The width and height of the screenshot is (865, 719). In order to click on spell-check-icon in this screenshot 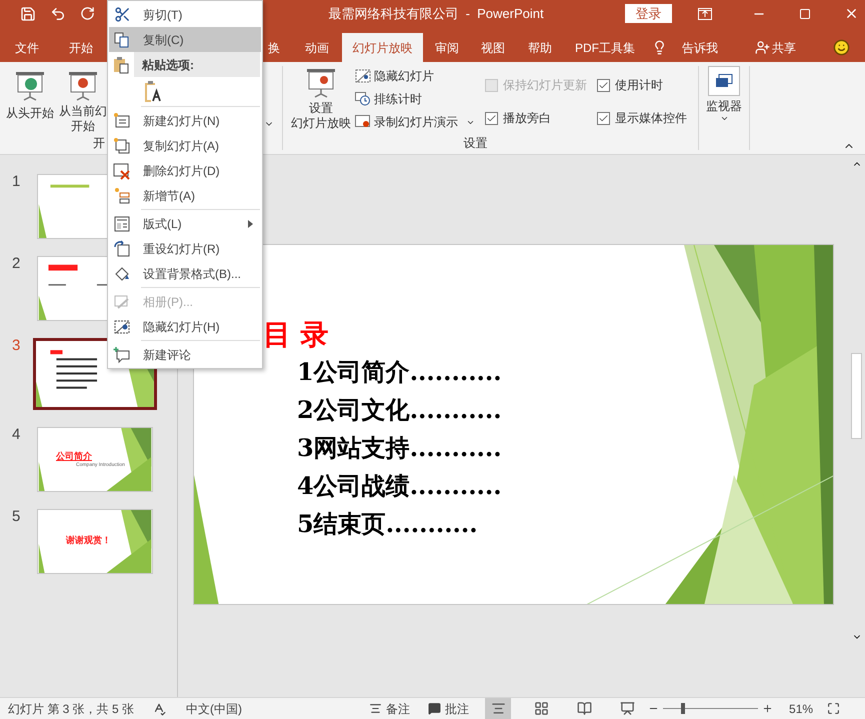, I will do `click(159, 709)`.